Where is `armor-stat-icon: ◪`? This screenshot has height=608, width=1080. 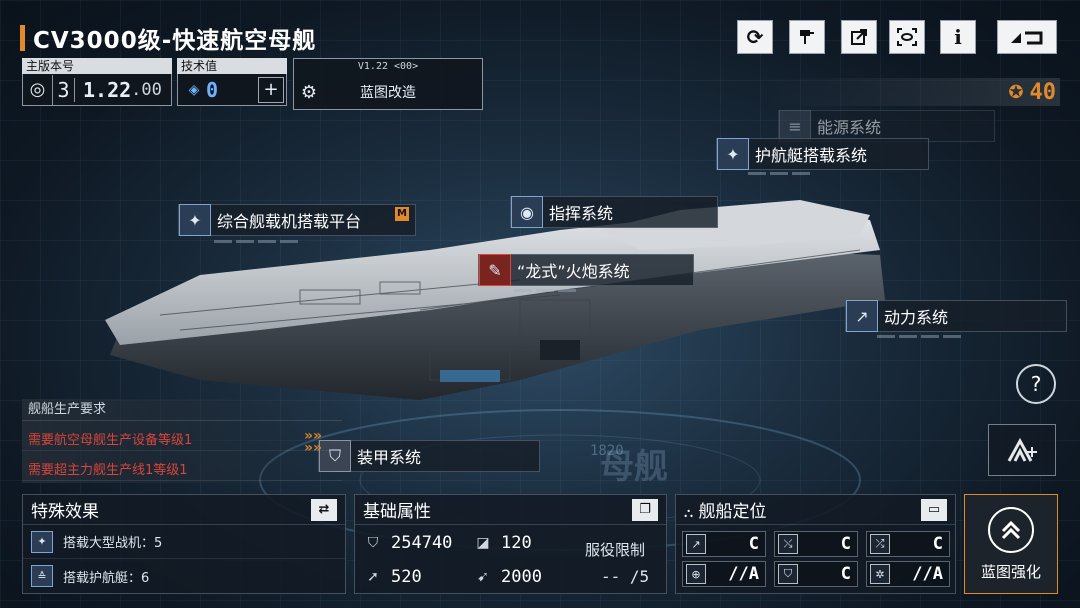 armor-stat-icon: ◪ is located at coordinates (483, 543).